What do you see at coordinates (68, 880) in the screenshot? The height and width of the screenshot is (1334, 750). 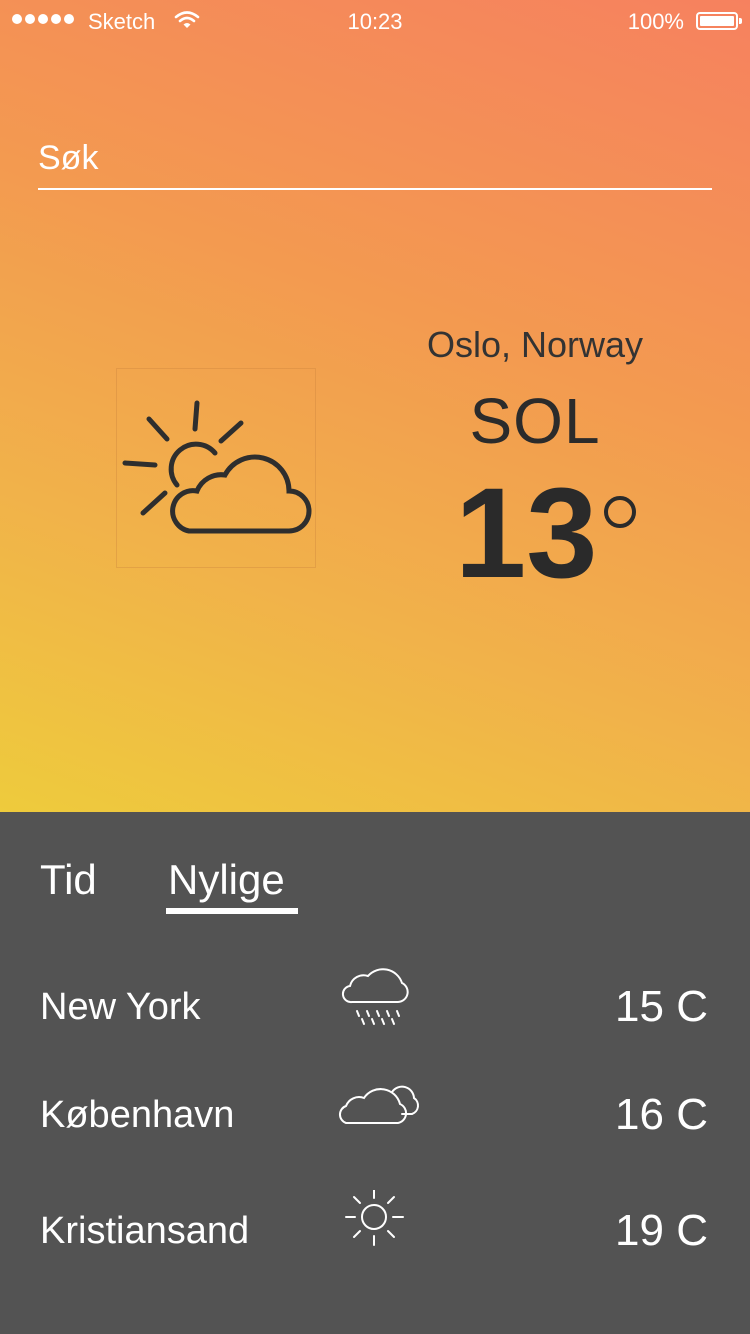 I see `tab-tid: Tid` at bounding box center [68, 880].